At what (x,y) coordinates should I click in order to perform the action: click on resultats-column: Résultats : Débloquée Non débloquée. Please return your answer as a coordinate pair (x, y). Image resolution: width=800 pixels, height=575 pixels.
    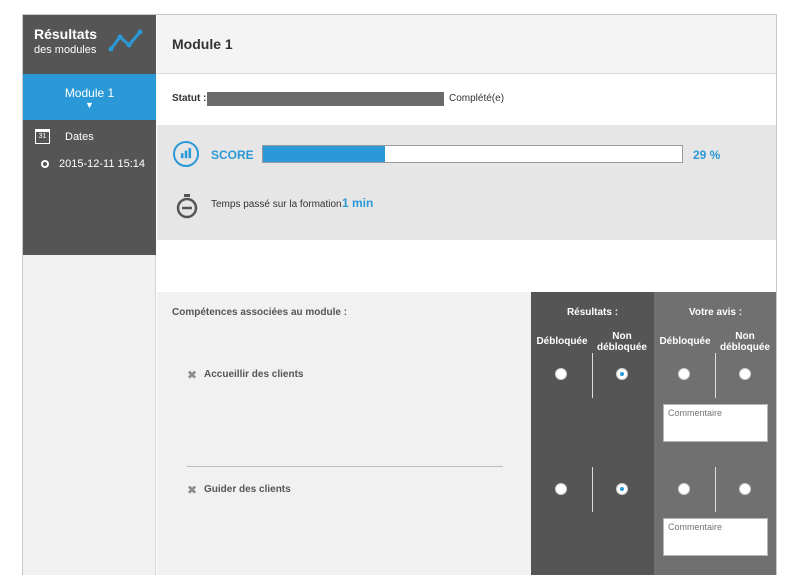
    Looking at the image, I should click on (592, 433).